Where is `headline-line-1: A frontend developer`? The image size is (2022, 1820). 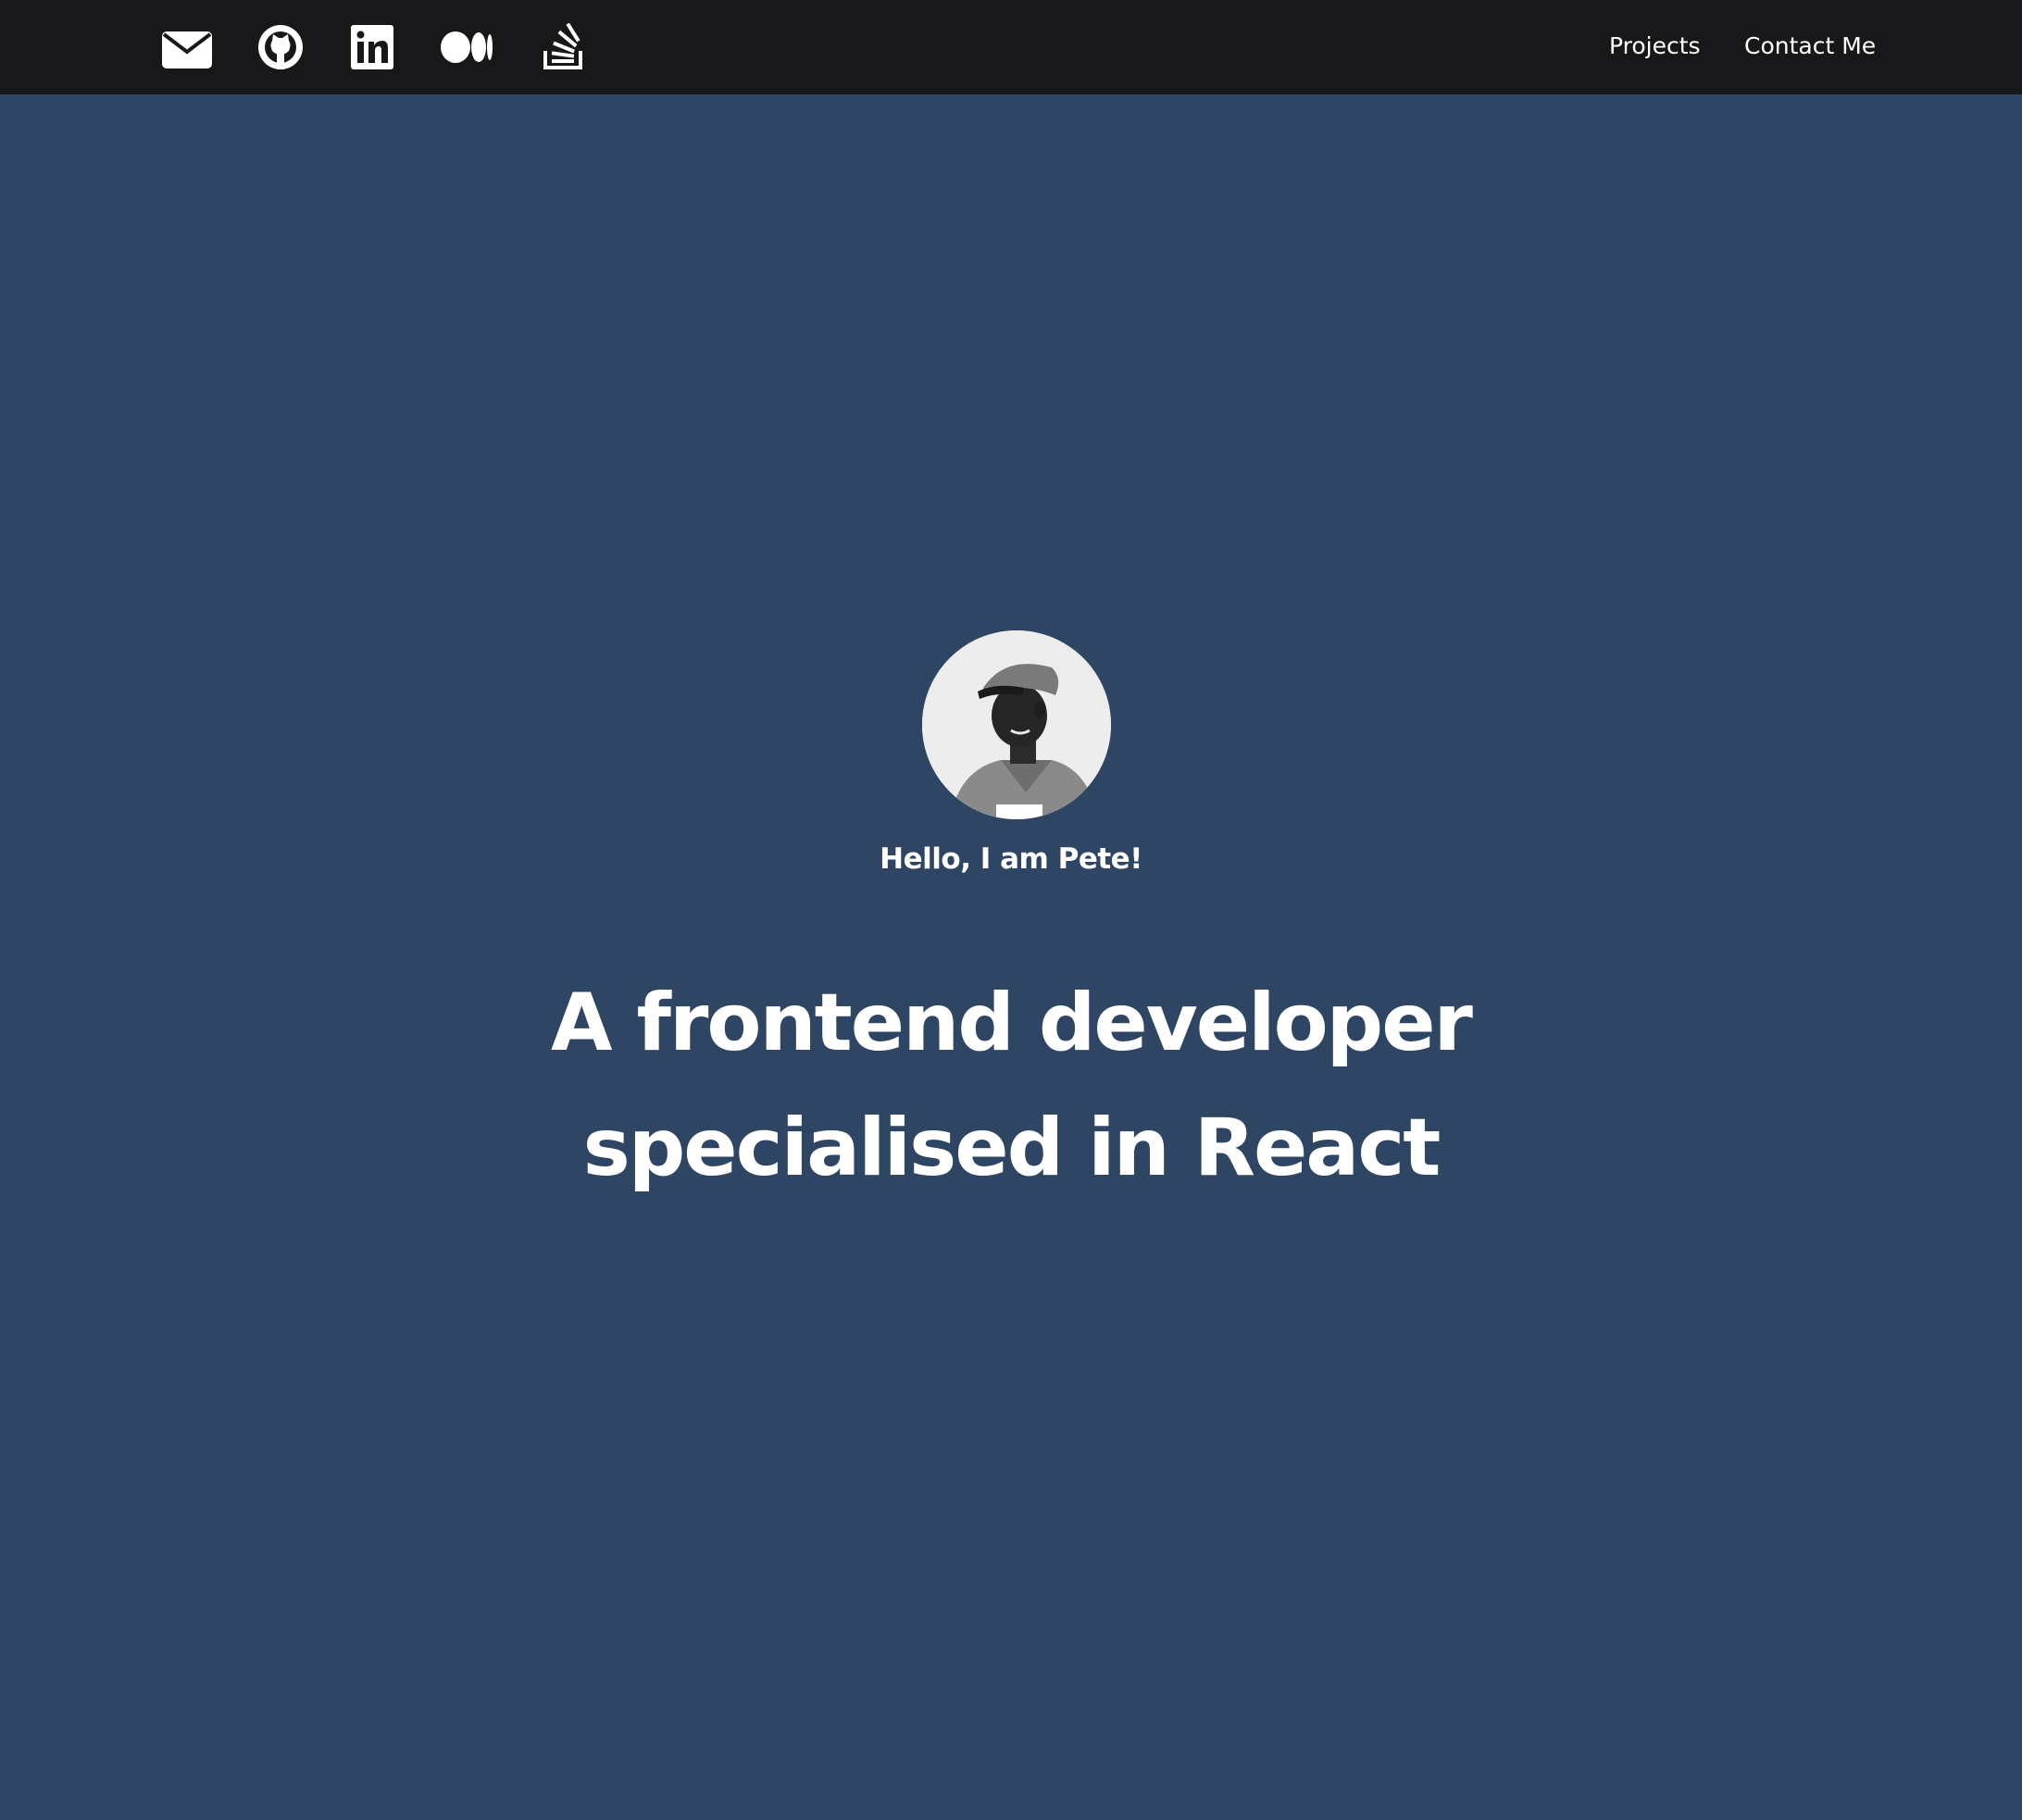 headline-line-1: A frontend developer is located at coordinates (1012, 1023).